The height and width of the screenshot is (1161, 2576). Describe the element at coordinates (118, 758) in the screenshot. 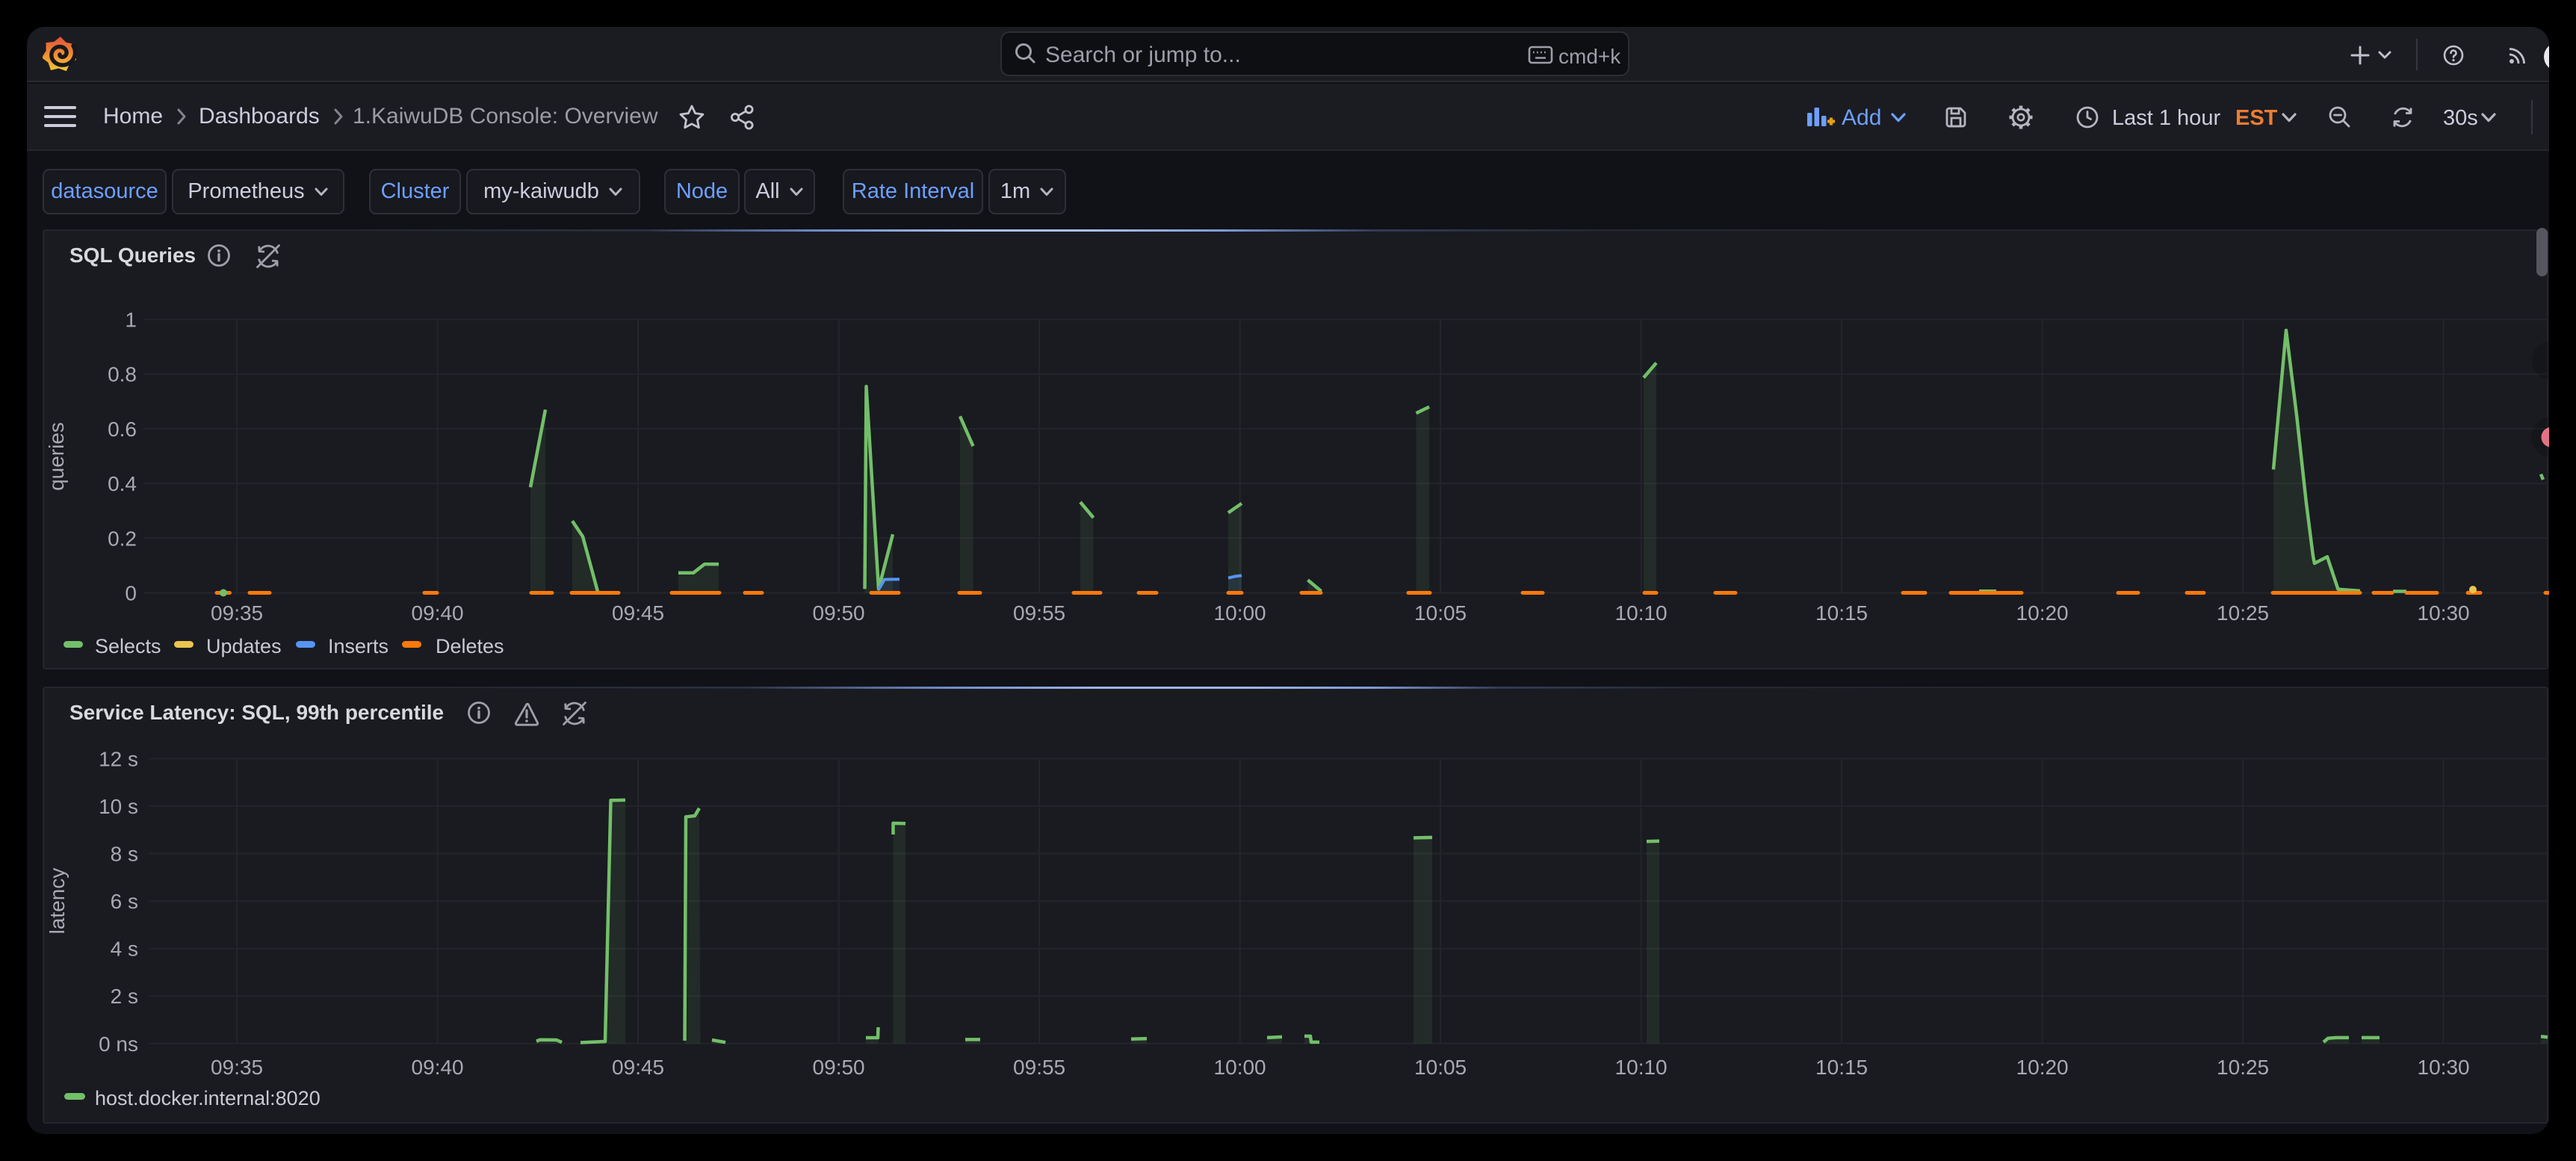

I see `svg-text: 12 s` at that location.